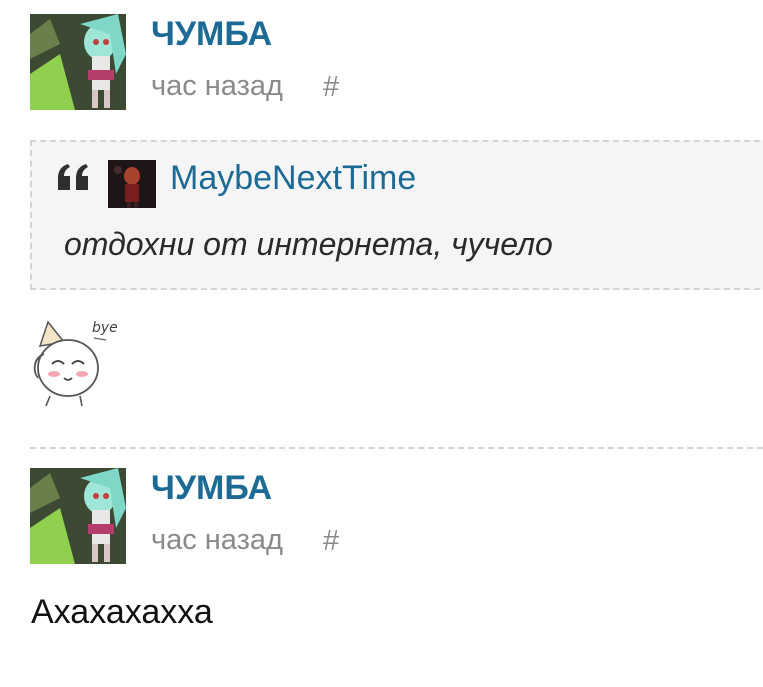 Image resolution: width=763 pixels, height=687 pixels. Describe the element at coordinates (73, 177) in the screenshot. I see `quote-marks-icon` at that location.